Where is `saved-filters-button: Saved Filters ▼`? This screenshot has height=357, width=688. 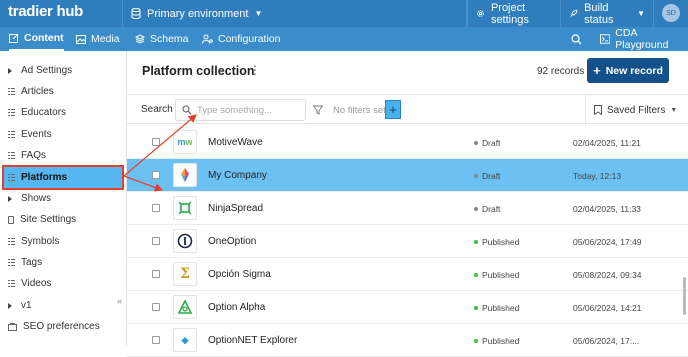
saved-filters-button: Saved Filters ▼ is located at coordinates (636, 110).